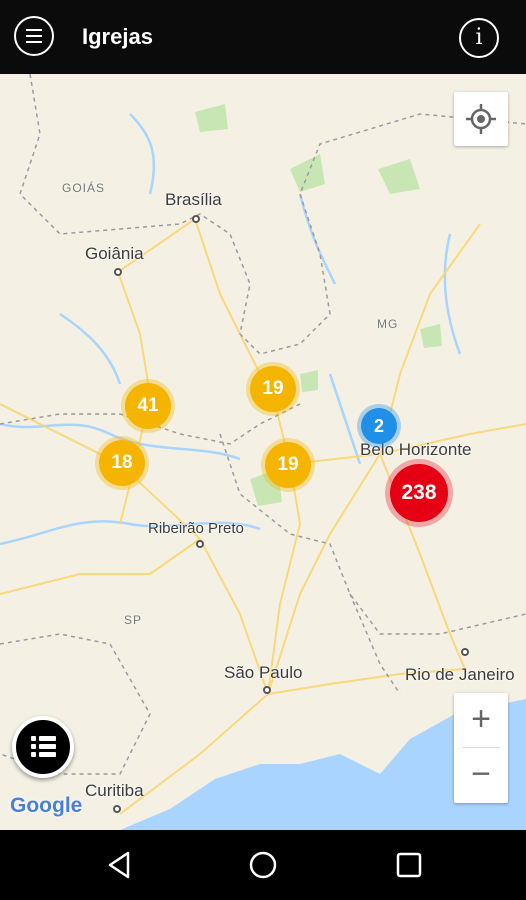 The image size is (526, 900). Describe the element at coordinates (409, 865) in the screenshot. I see `recents-icon` at that location.